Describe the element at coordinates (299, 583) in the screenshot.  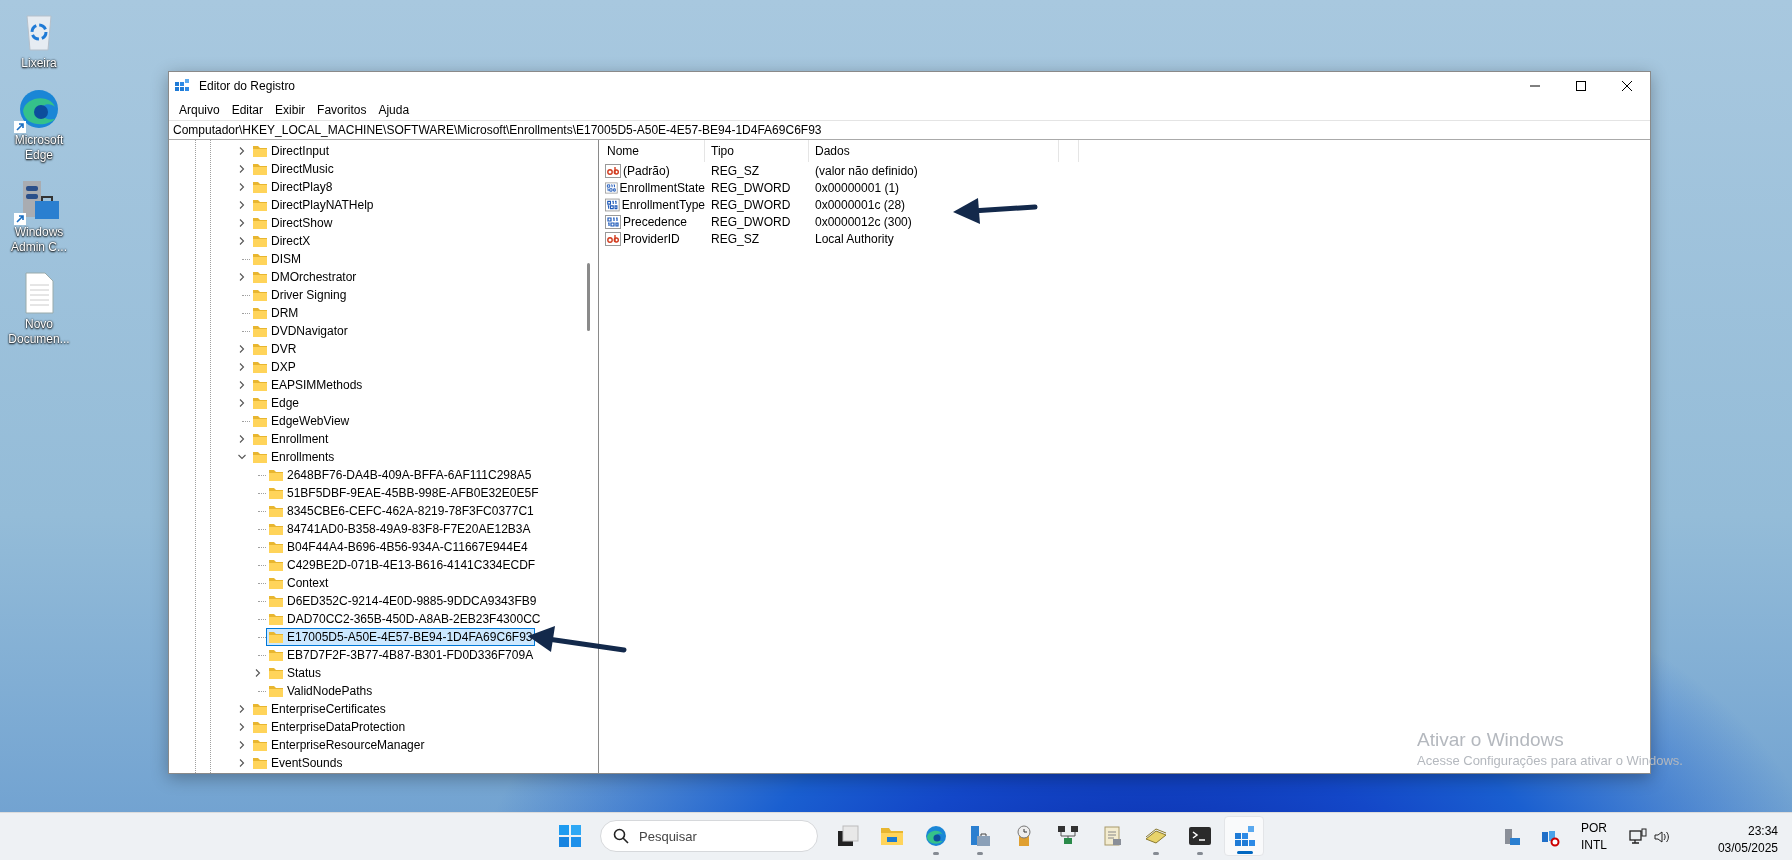
I see `tree-item: Context` at that location.